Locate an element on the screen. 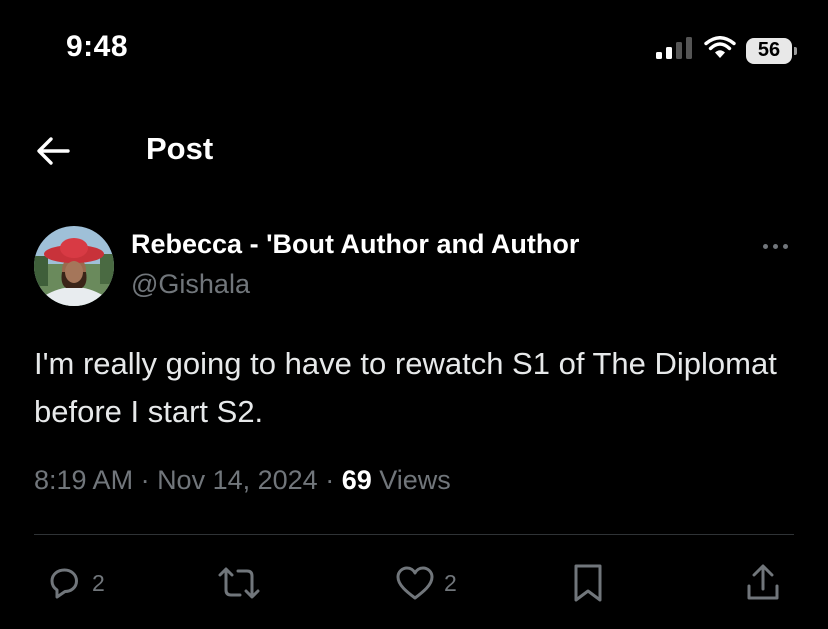 Image resolution: width=828 pixels, height=629 pixels. battery-icon: 56 is located at coordinates (771, 50).